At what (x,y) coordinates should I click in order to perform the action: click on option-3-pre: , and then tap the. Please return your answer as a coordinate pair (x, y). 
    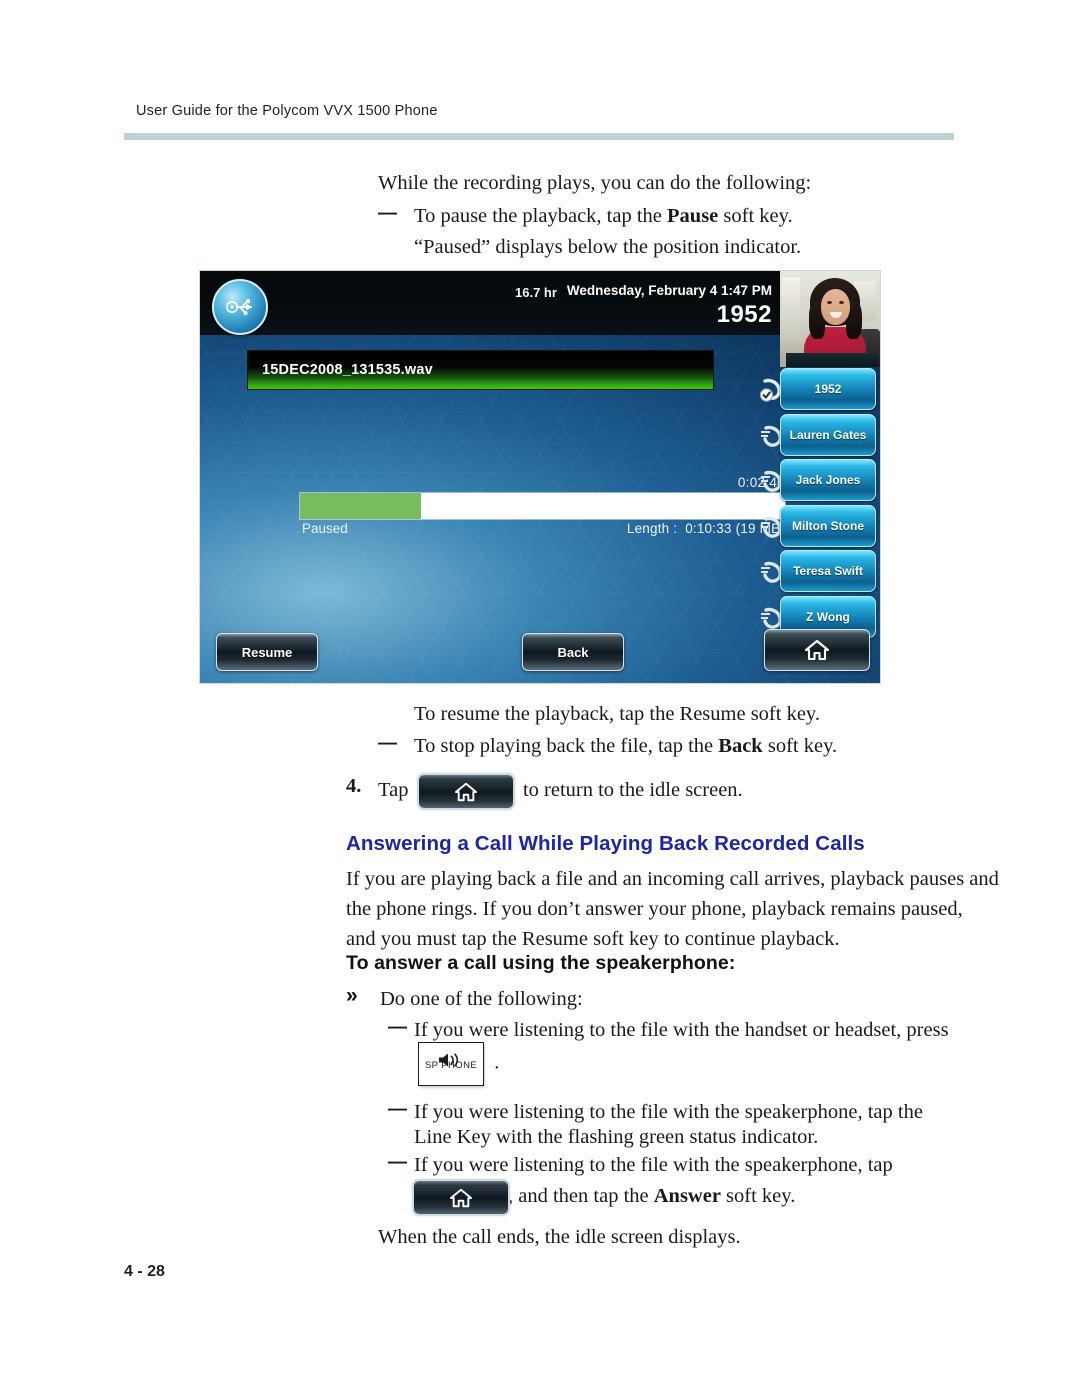
    Looking at the image, I should click on (581, 1196).